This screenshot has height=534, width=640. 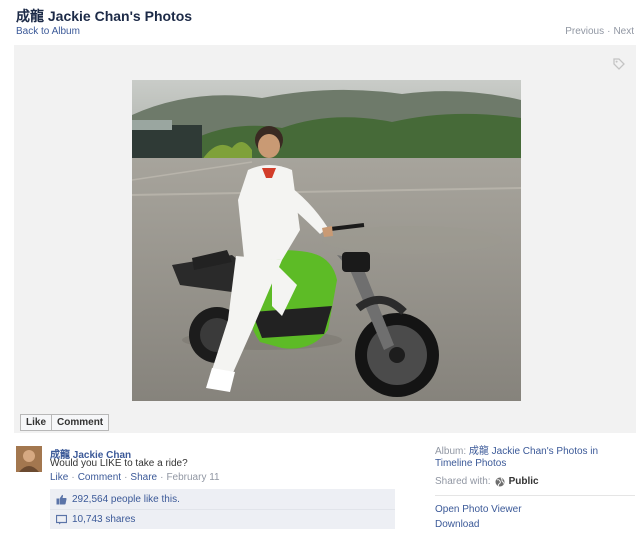 I want to click on album-prefix: Album:, so click(x=451, y=451).